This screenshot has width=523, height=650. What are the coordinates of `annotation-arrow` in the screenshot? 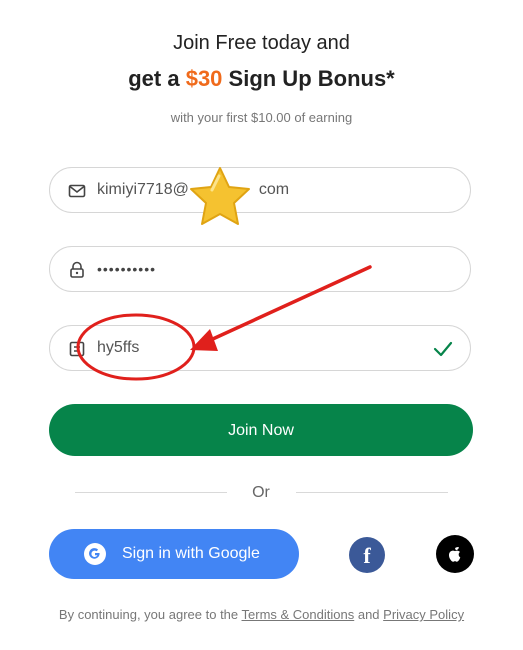 It's located at (281, 308).